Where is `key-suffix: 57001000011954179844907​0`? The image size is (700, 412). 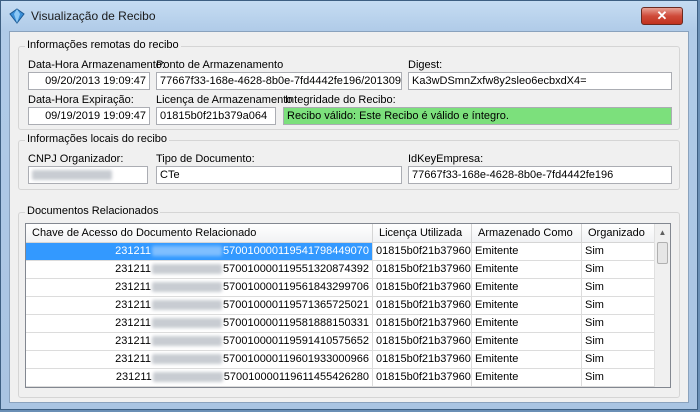 key-suffix: 57001000011954179844907​0 is located at coordinates (295, 251).